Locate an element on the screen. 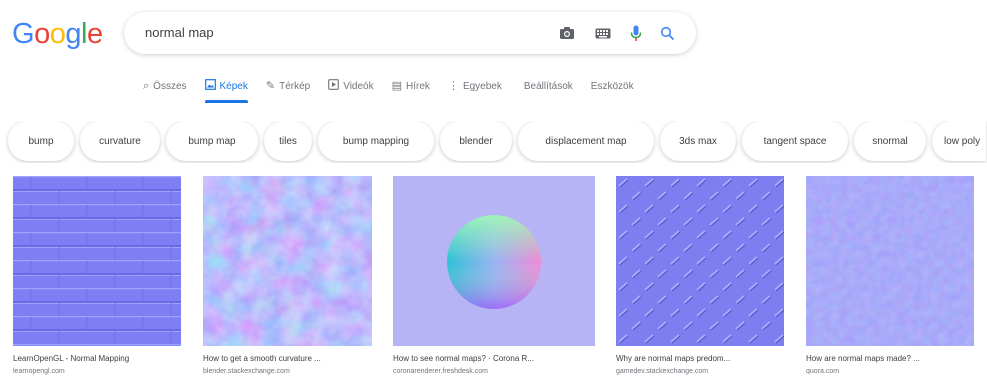  search-box: normal map is located at coordinates (410, 33).